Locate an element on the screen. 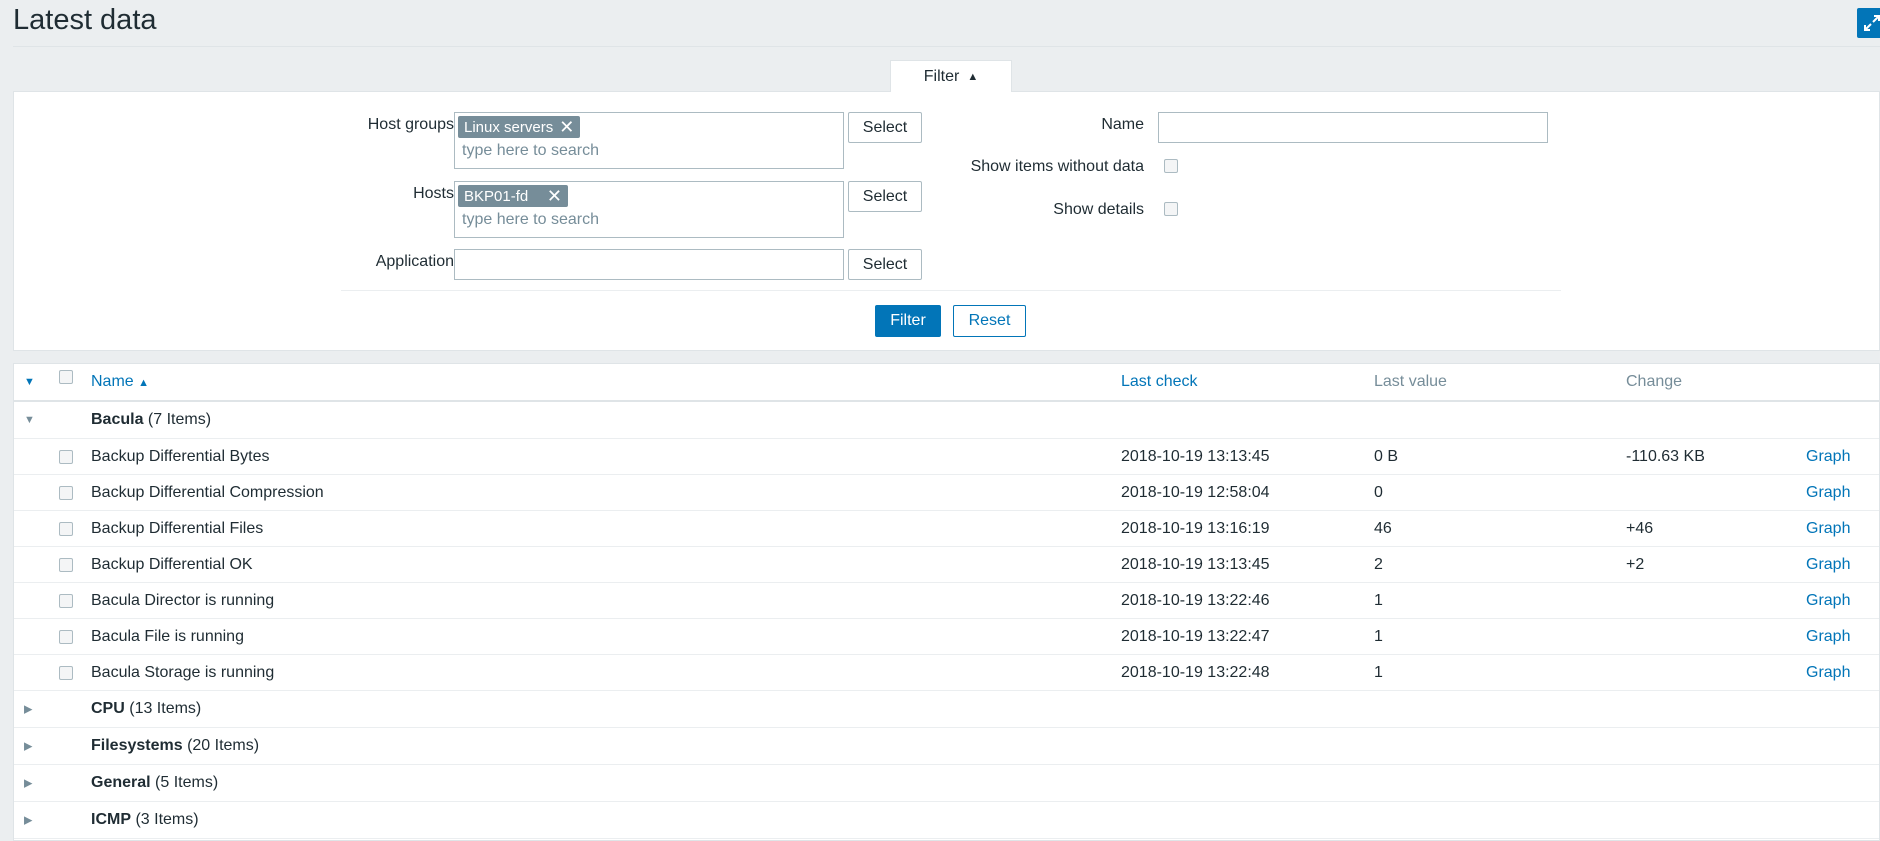 Image resolution: width=1880 pixels, height=841 pixels. item-last-check: 2018-10-19 13:22:48 is located at coordinates (1195, 672).